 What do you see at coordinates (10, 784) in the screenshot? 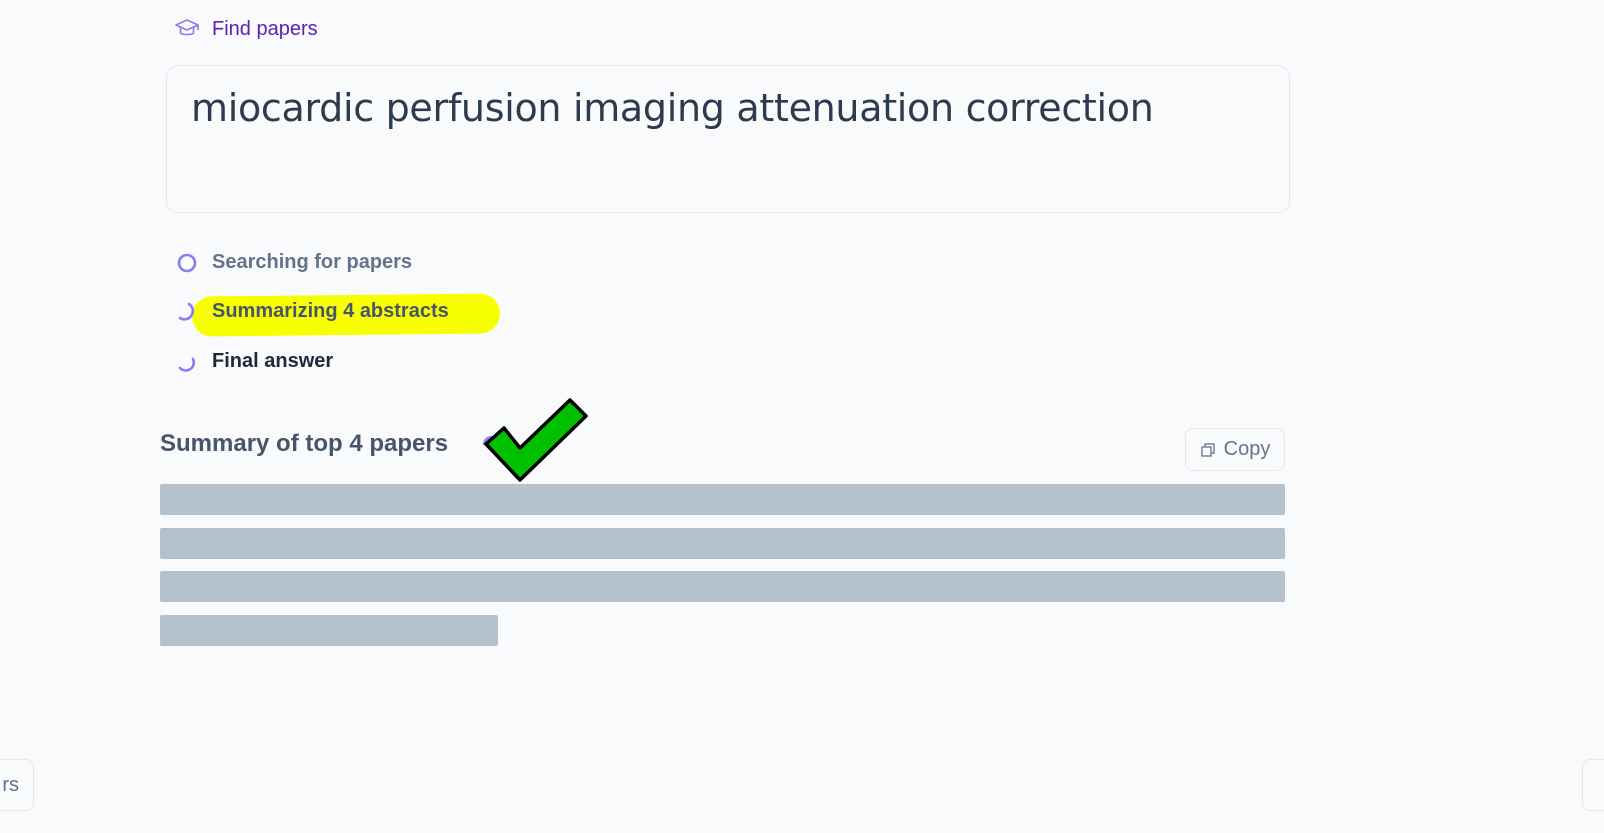
I see `edge-button-label: rs` at bounding box center [10, 784].